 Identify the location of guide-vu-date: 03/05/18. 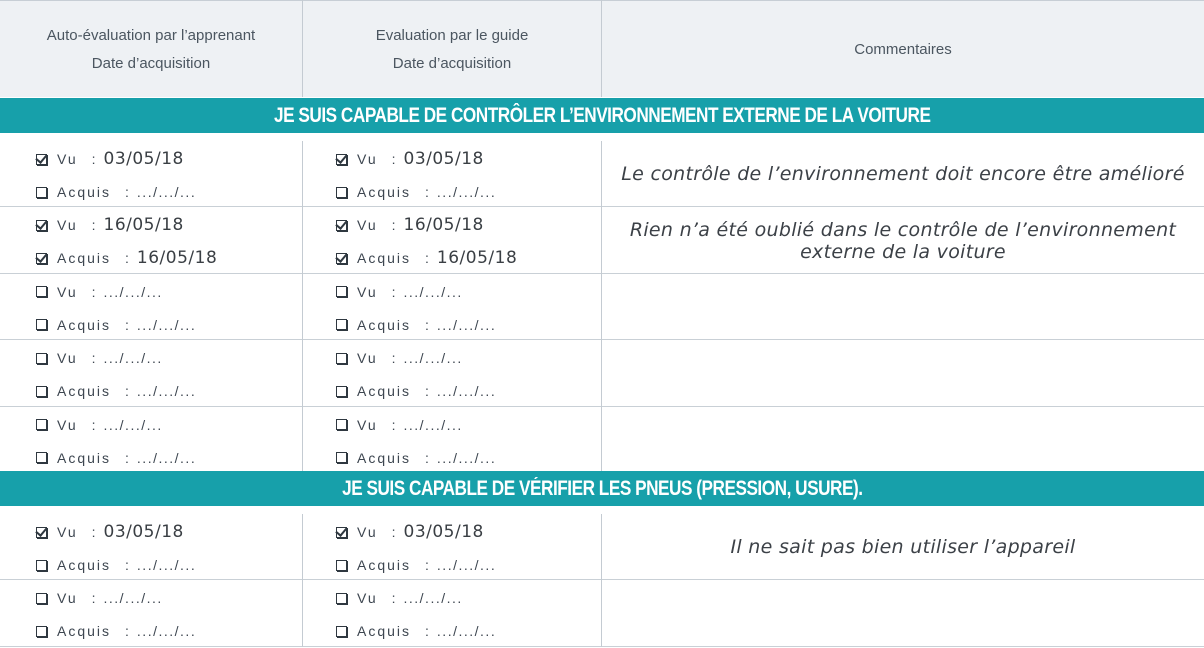
(443, 159).